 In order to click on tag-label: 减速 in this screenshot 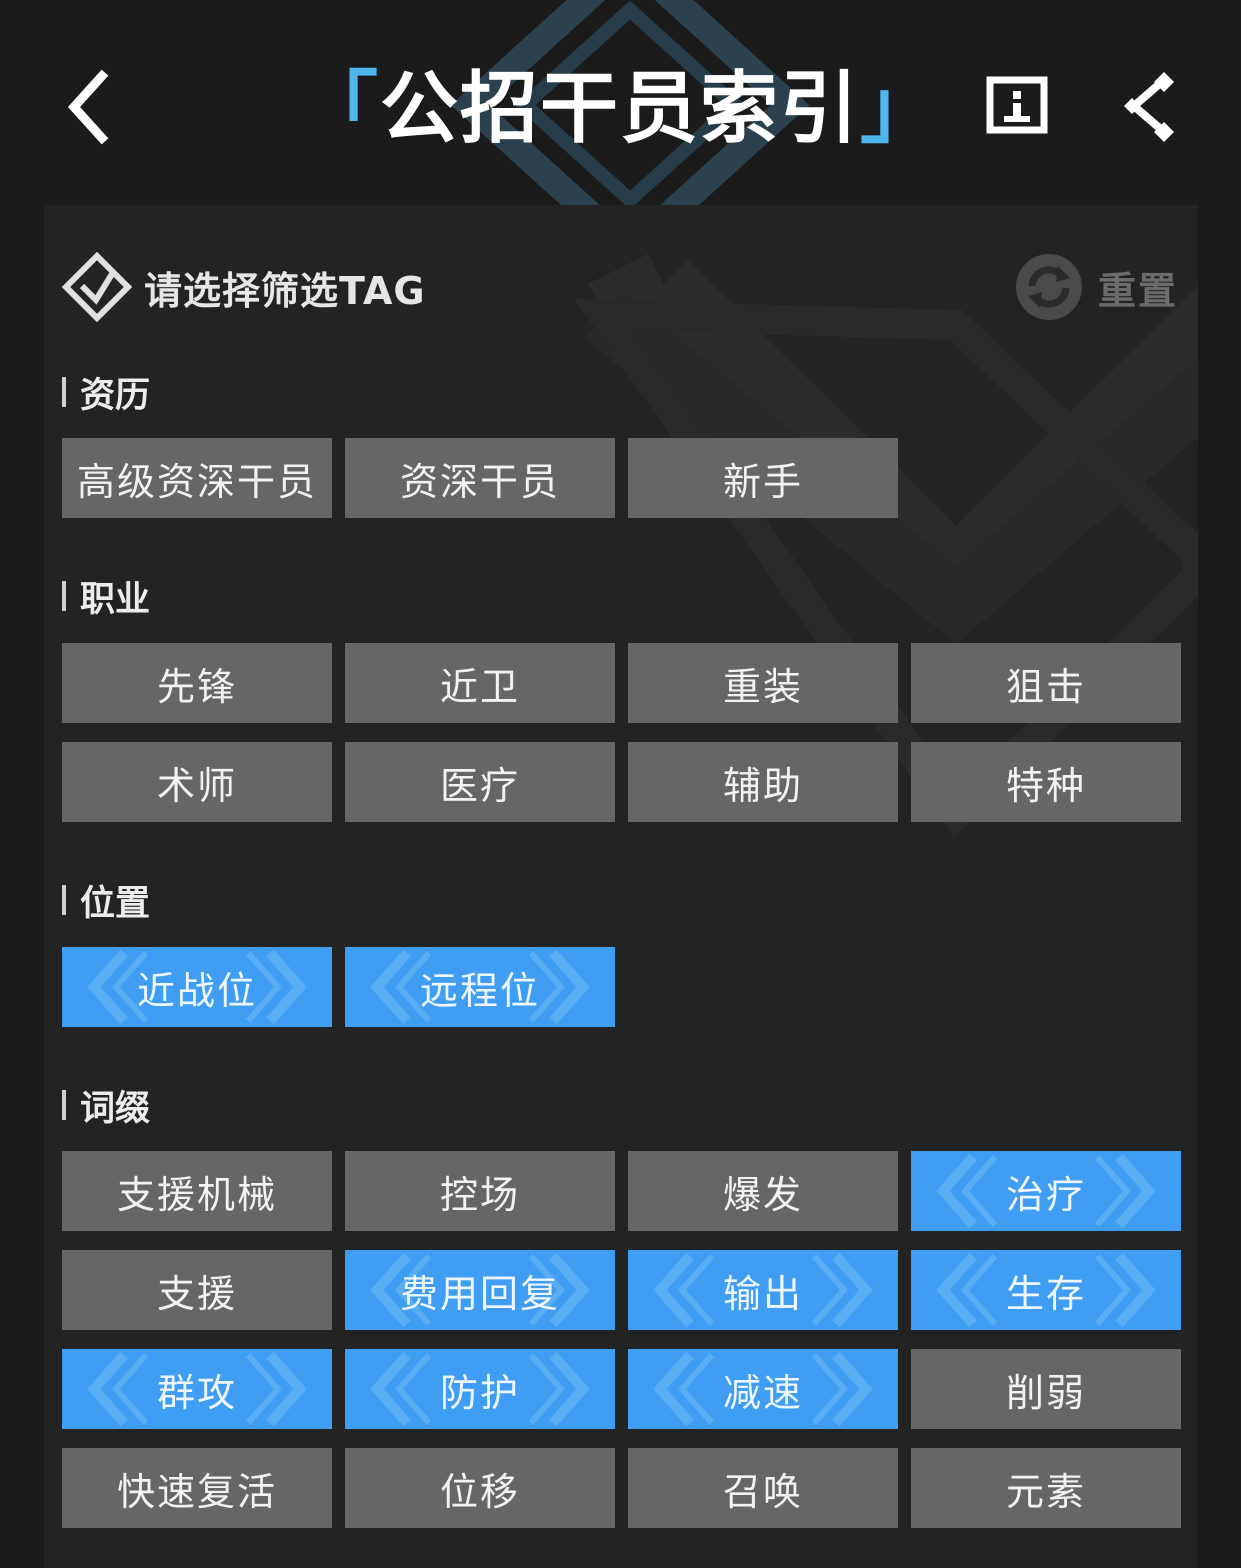, I will do `click(762, 1392)`.